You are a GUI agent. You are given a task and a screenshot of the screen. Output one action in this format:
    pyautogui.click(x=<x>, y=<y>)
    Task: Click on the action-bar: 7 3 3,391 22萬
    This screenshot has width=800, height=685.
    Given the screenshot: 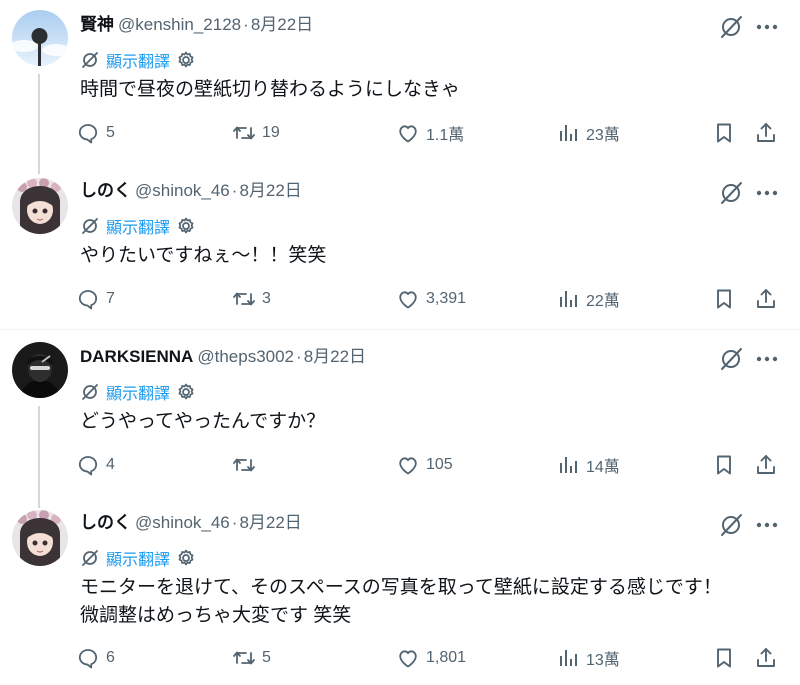 What is the action you would take?
    pyautogui.click(x=431, y=299)
    